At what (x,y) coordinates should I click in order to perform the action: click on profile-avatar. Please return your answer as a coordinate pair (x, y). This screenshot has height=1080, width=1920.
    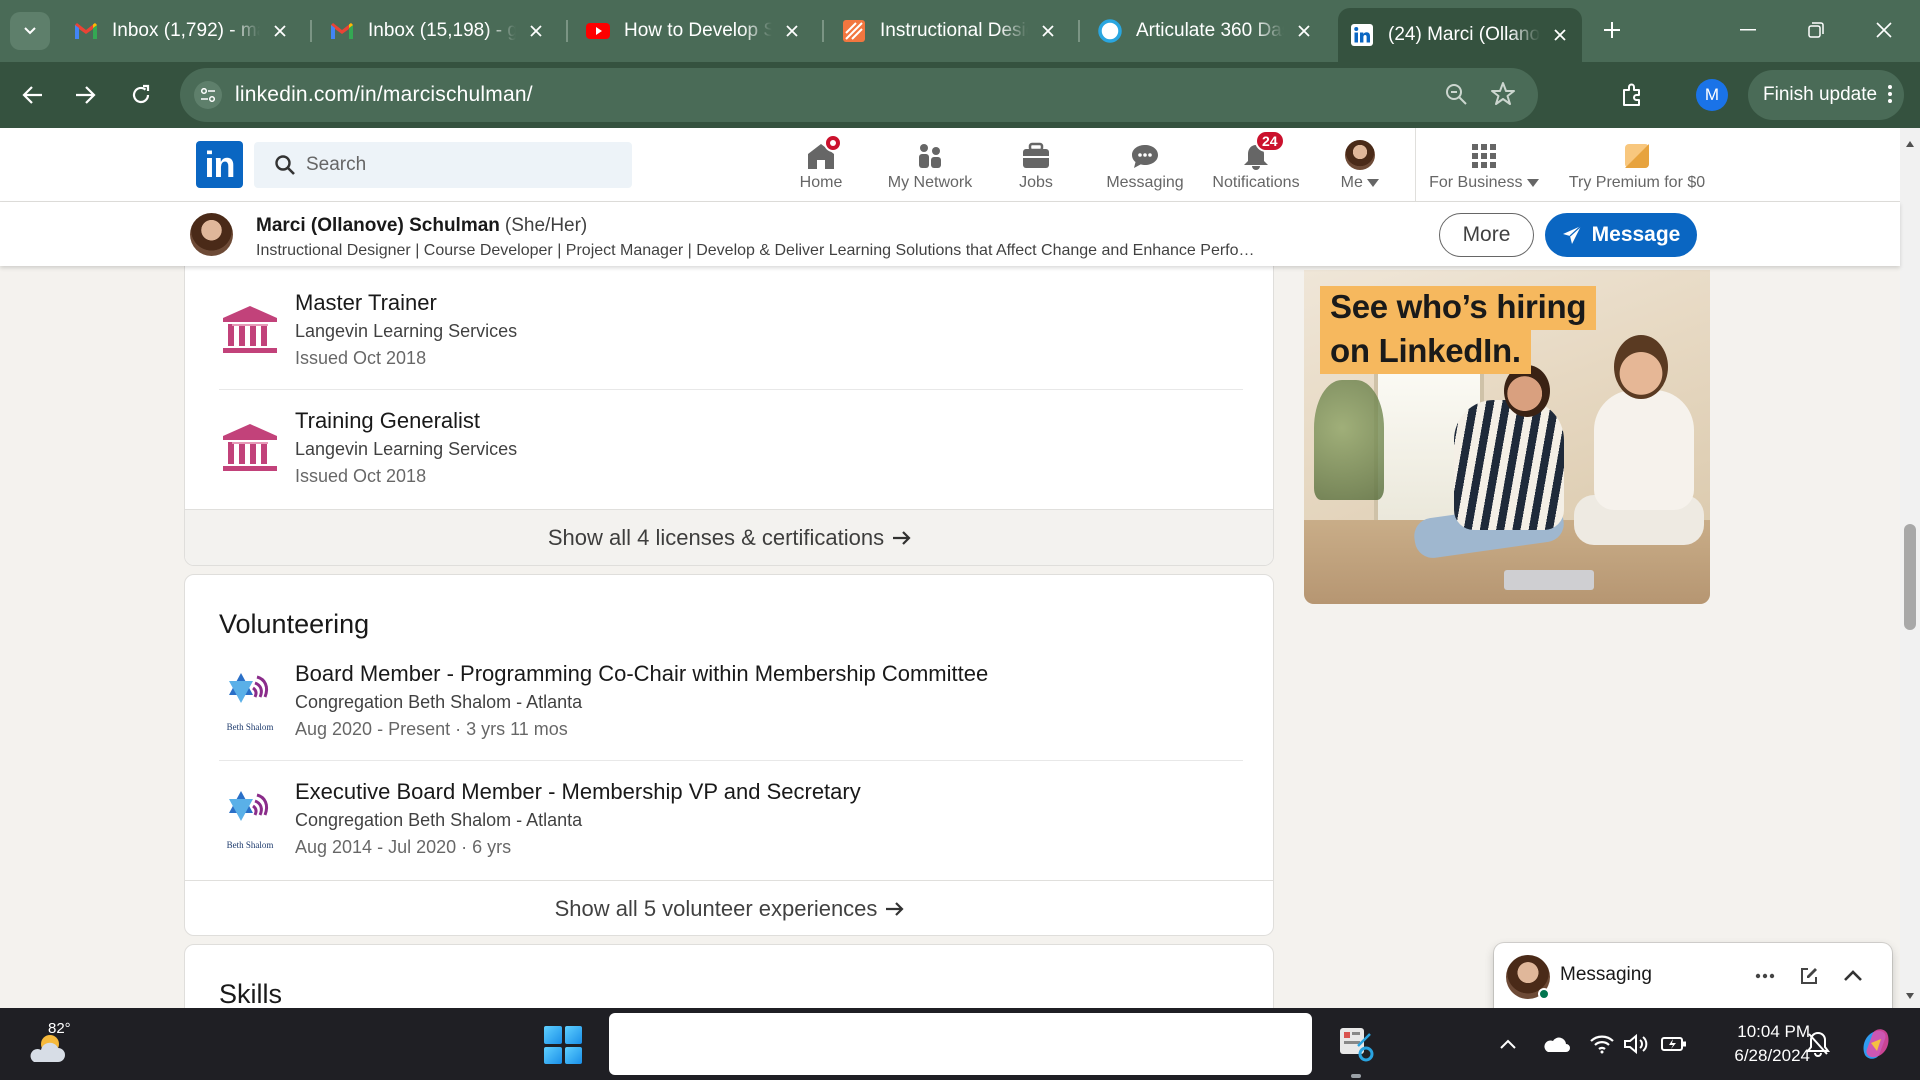
    Looking at the image, I should click on (211, 234).